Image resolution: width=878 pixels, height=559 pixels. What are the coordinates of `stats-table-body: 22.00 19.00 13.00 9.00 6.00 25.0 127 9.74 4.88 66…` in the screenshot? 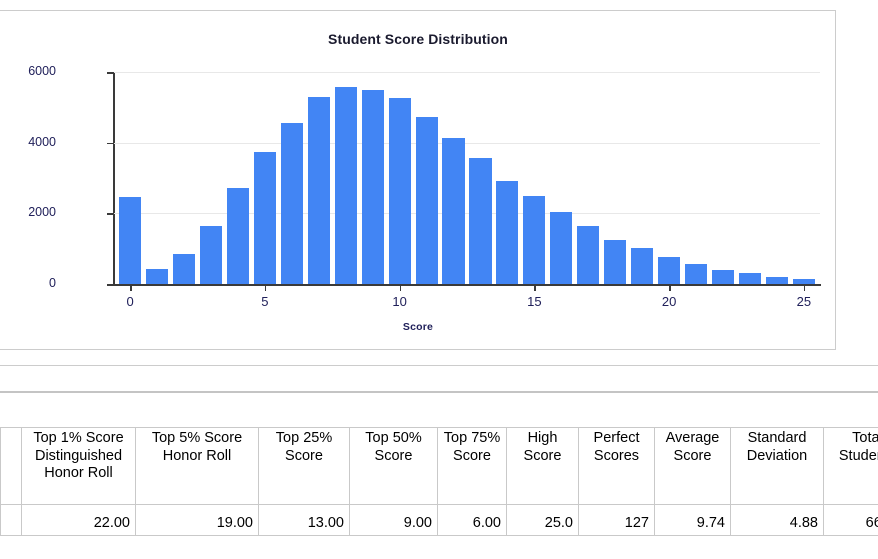 It's located at (439, 520).